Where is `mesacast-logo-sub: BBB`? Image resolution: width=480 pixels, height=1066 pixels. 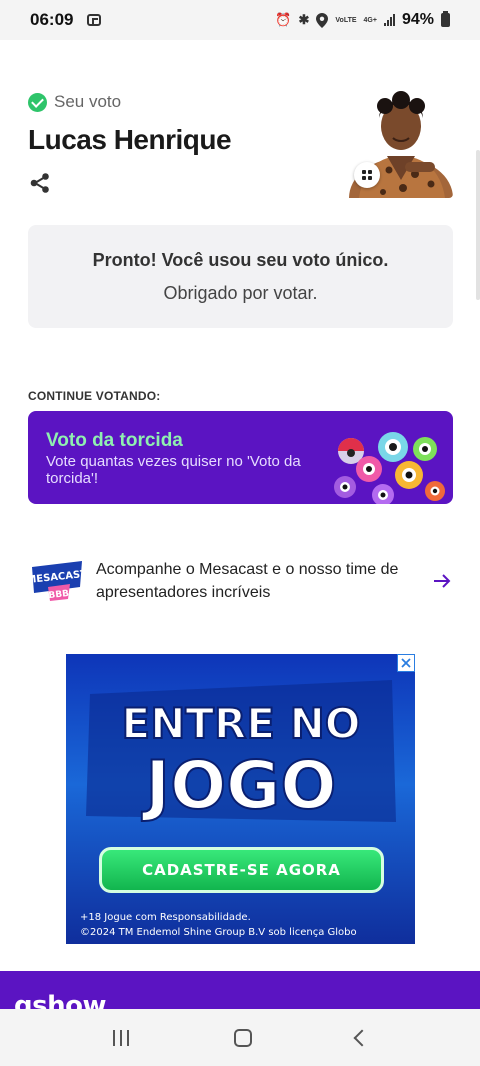
mesacast-logo-sub: BBB is located at coordinates (59, 595).